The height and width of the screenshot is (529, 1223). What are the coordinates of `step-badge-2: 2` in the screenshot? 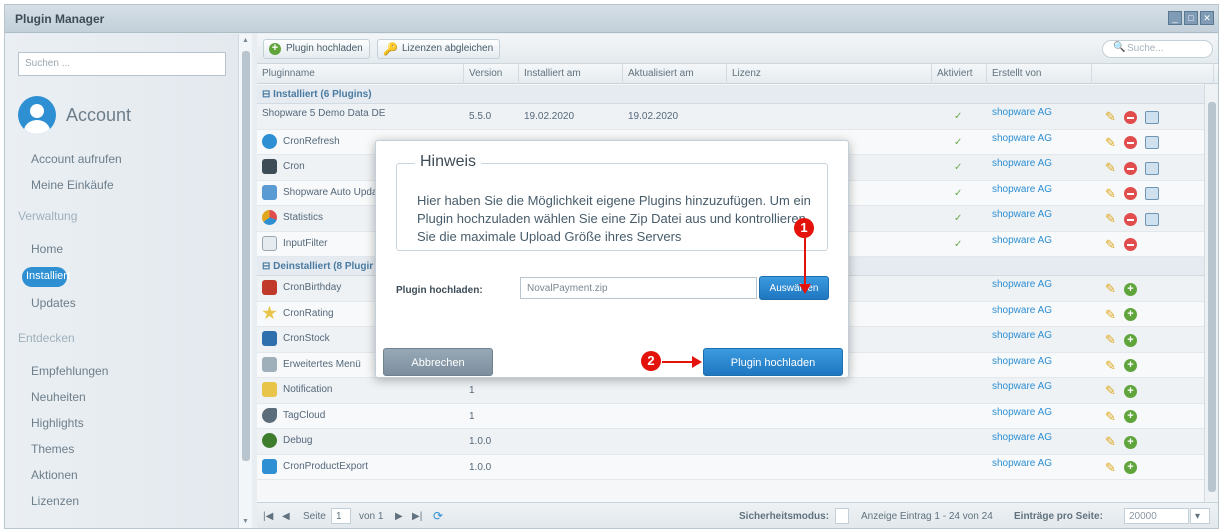 It's located at (651, 361).